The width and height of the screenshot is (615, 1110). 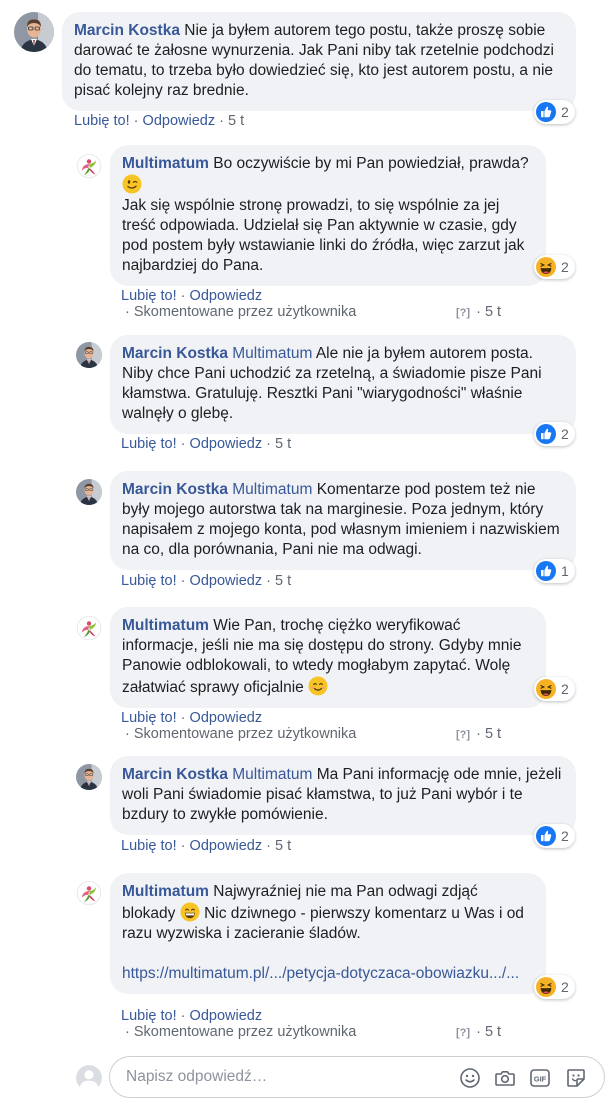 I want to click on sticker-icon, so click(x=576, y=1078).